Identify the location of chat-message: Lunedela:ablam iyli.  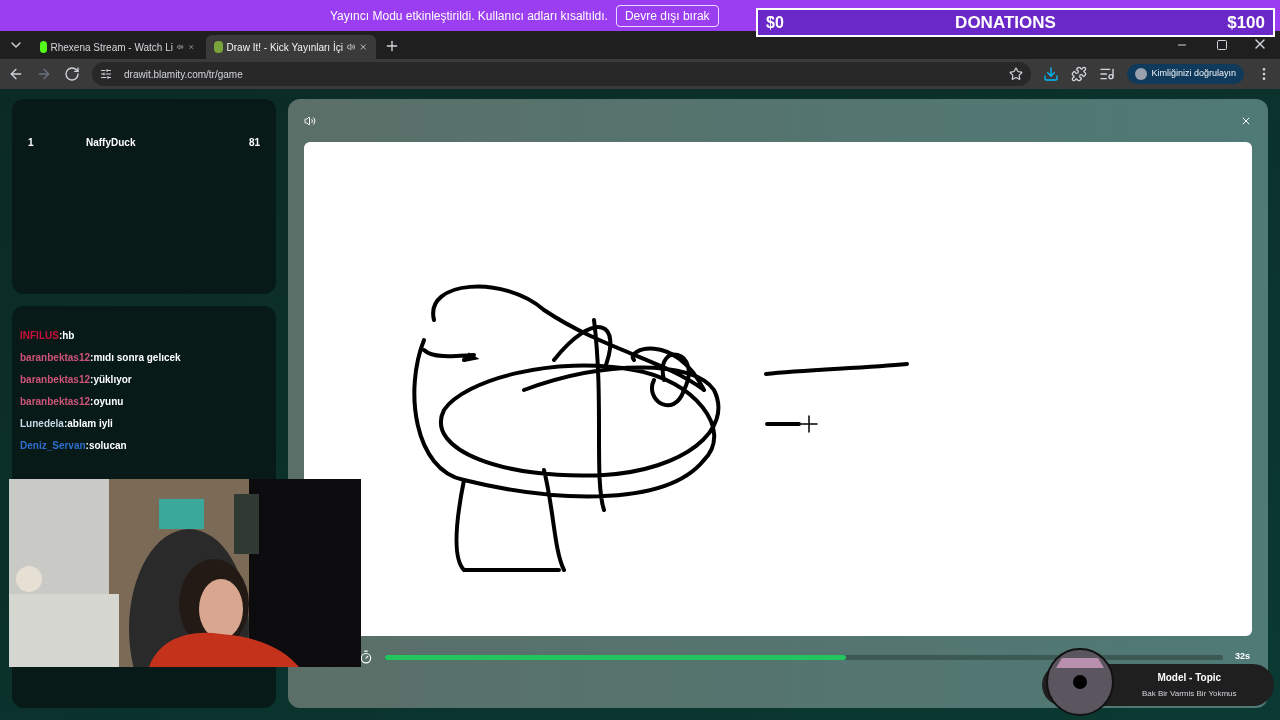
(67, 424).